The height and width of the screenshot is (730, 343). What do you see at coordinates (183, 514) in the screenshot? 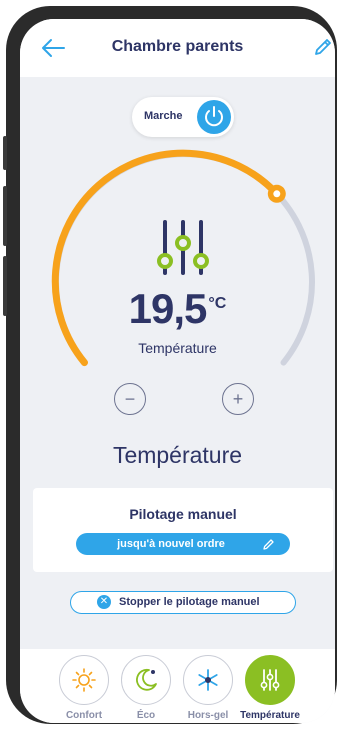
I see `manual-control-title: Pilotage manuel` at bounding box center [183, 514].